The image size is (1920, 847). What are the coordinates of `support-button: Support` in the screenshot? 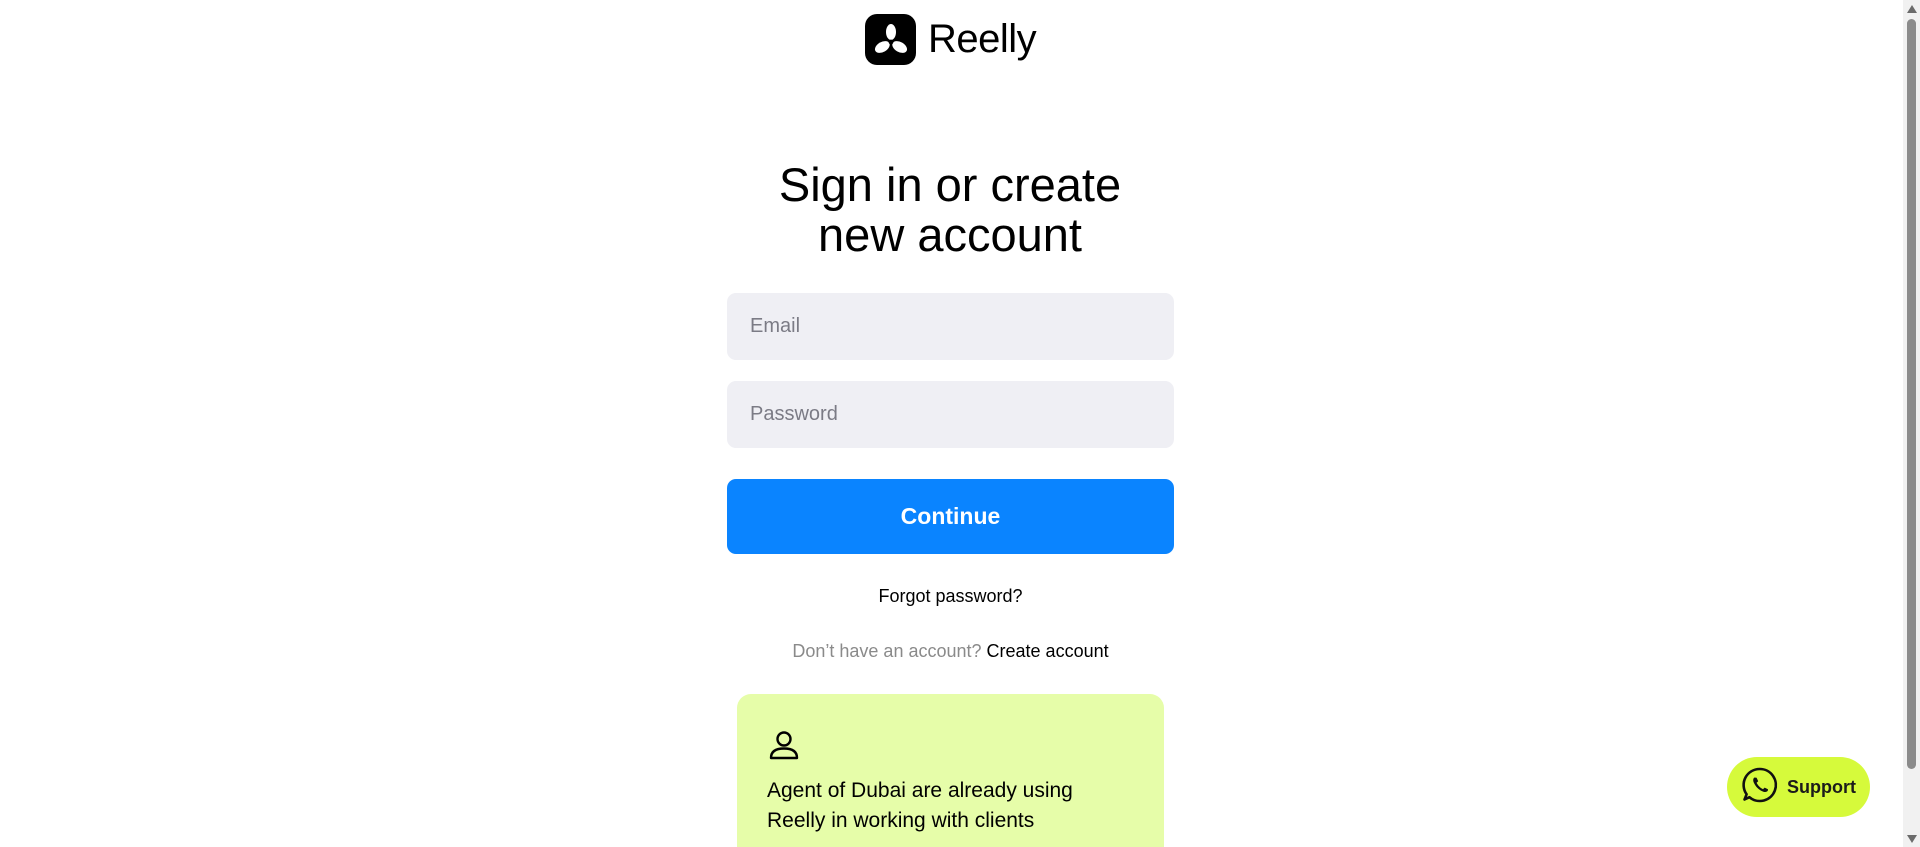 It's located at (1798, 787).